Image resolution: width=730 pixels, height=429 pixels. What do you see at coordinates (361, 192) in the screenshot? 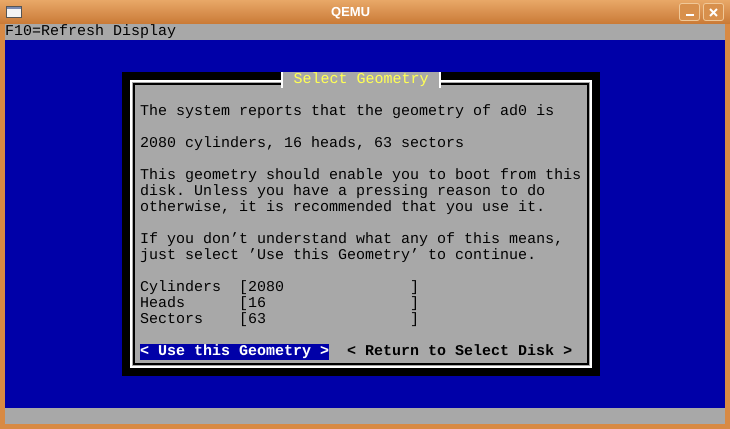
I see `dialog-text: This geometry should enable you to boot from this disk. Unless you have a pressing reason to do otherwise, it is recommended that you use it.` at bounding box center [361, 192].